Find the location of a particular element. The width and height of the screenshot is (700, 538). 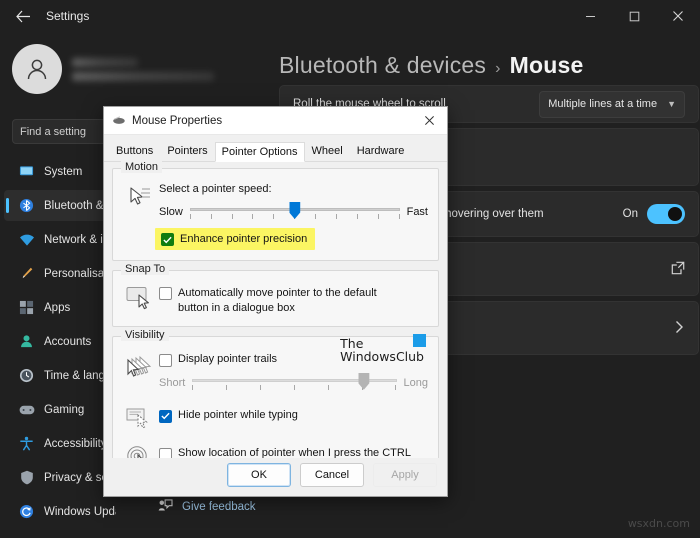

search-placeholder-text: Find a setting is located at coordinates (53, 131).